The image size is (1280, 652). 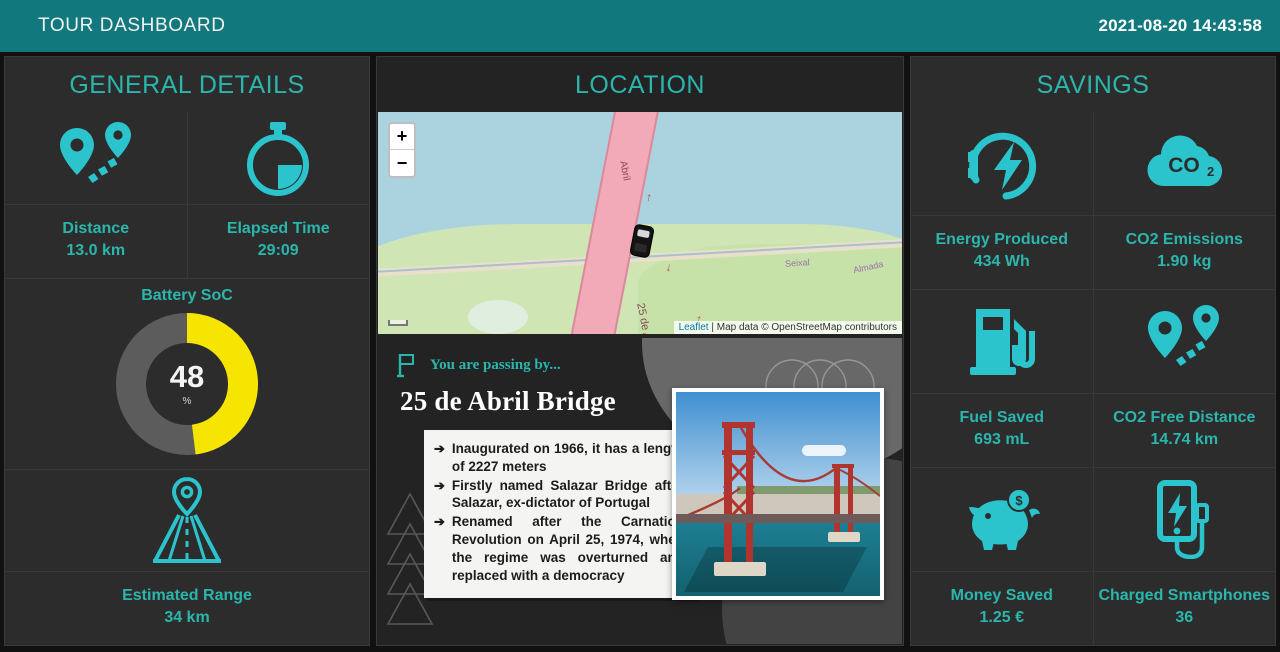 What do you see at coordinates (1184, 595) in the screenshot?
I see `metric-label: Charged Smartphones` at bounding box center [1184, 595].